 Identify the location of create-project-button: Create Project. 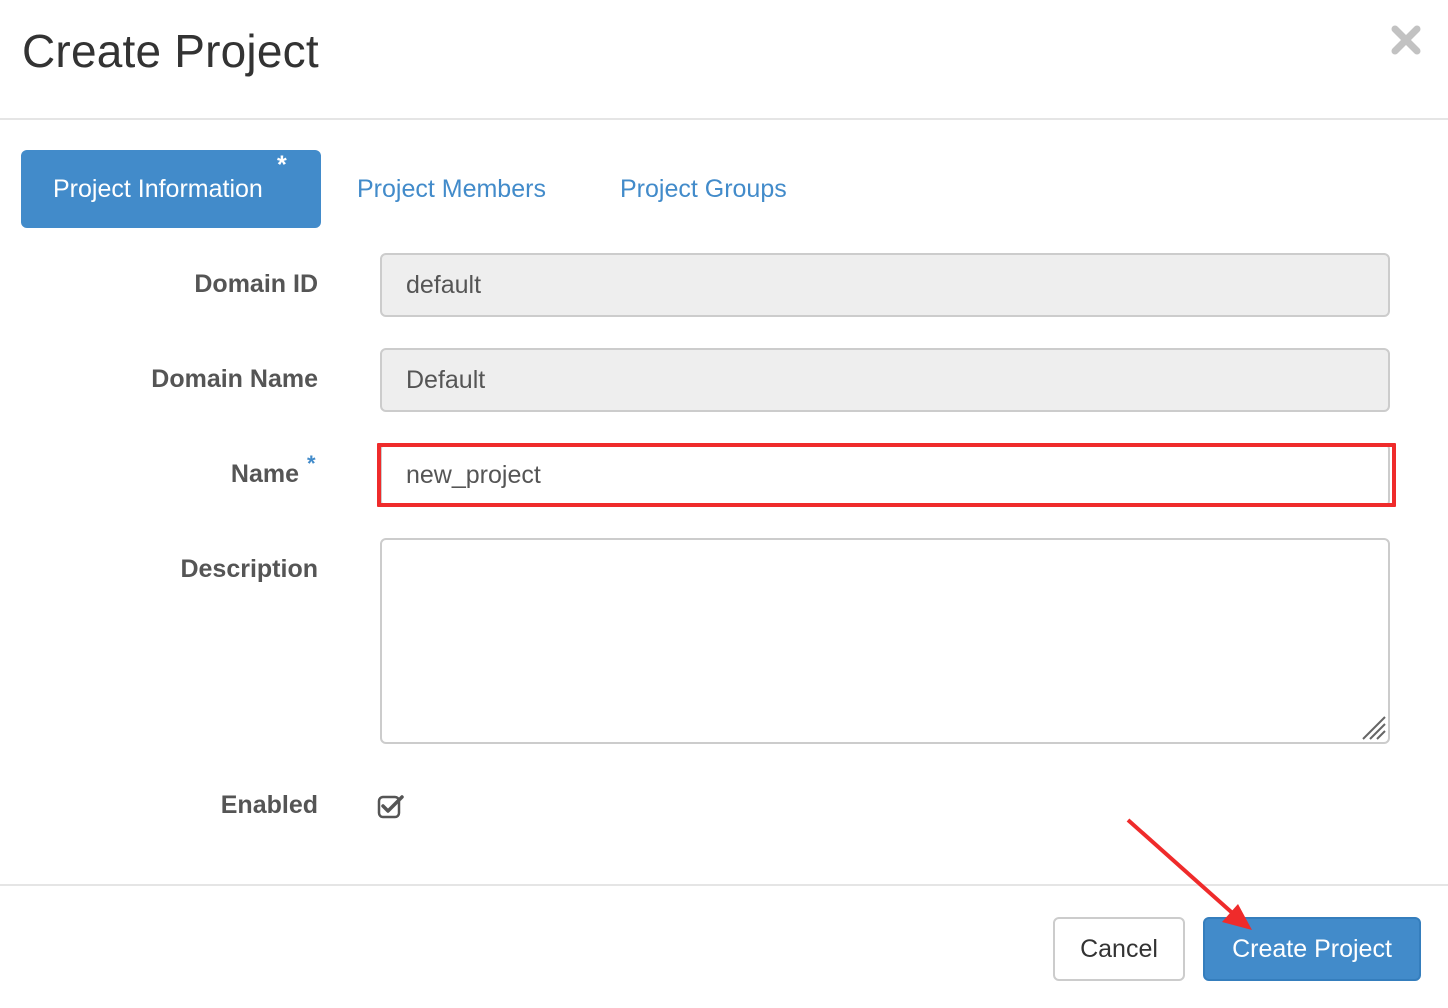
(1312, 949).